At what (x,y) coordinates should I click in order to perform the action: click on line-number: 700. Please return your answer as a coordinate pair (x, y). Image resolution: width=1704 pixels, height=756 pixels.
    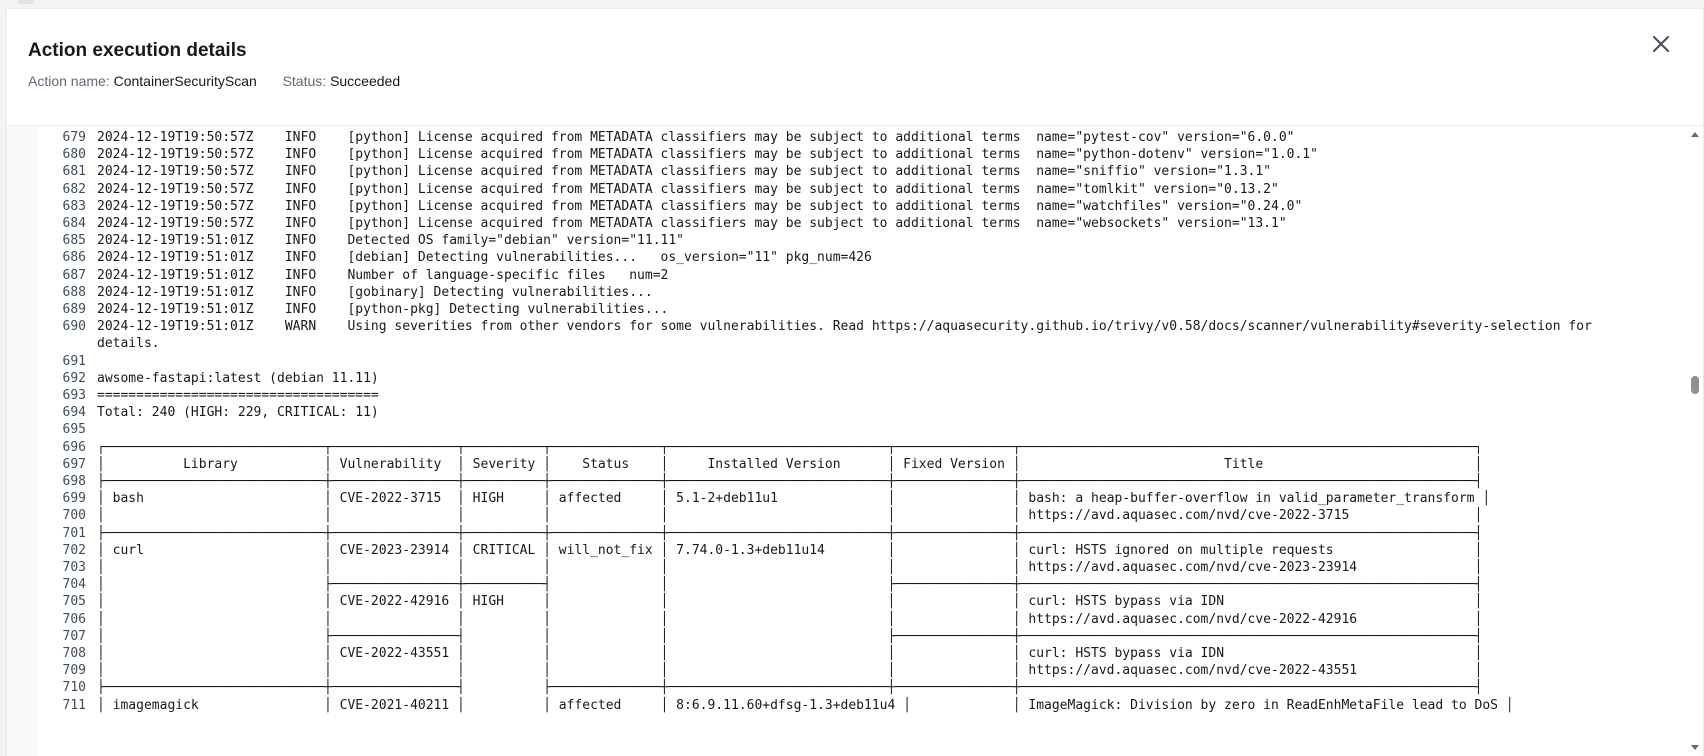
    Looking at the image, I should click on (74, 516).